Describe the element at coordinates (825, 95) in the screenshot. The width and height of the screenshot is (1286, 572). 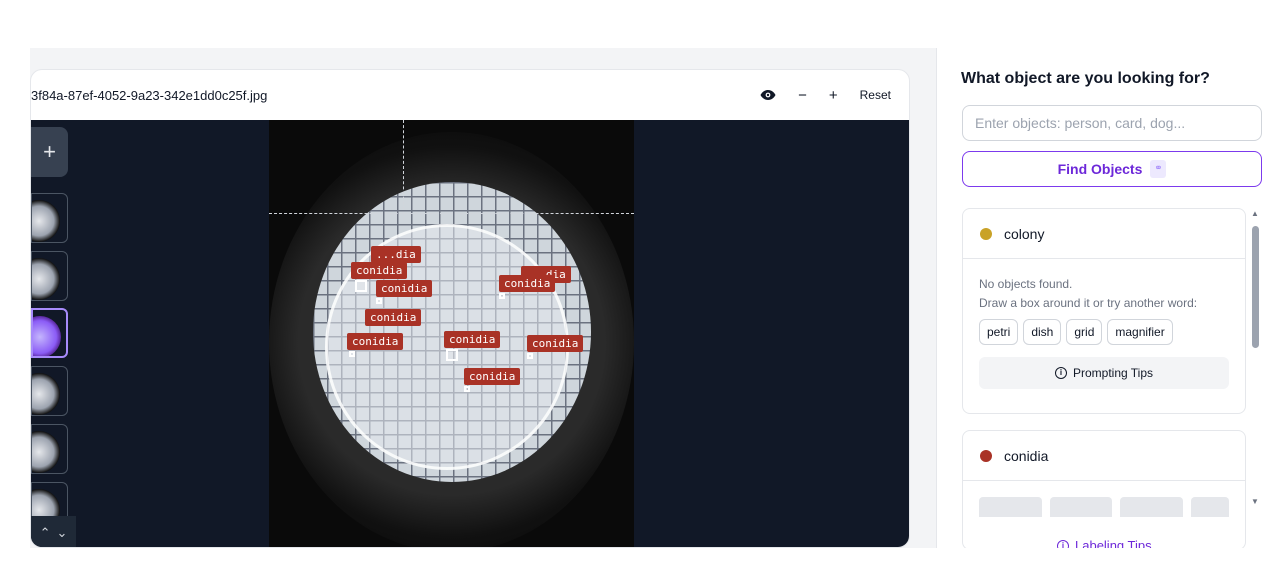
I see `view-controls: − + Reset` at that location.